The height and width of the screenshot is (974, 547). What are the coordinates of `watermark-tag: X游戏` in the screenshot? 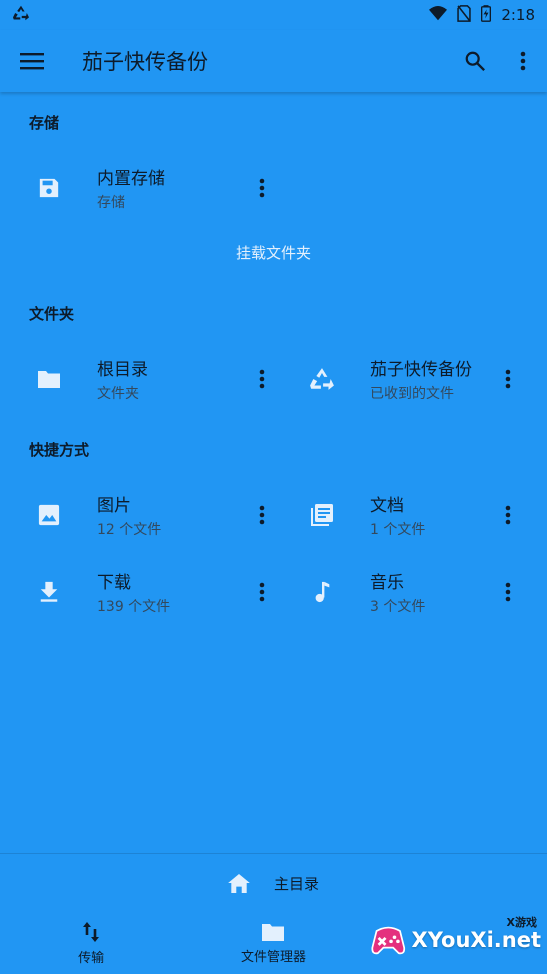 It's located at (521, 922).